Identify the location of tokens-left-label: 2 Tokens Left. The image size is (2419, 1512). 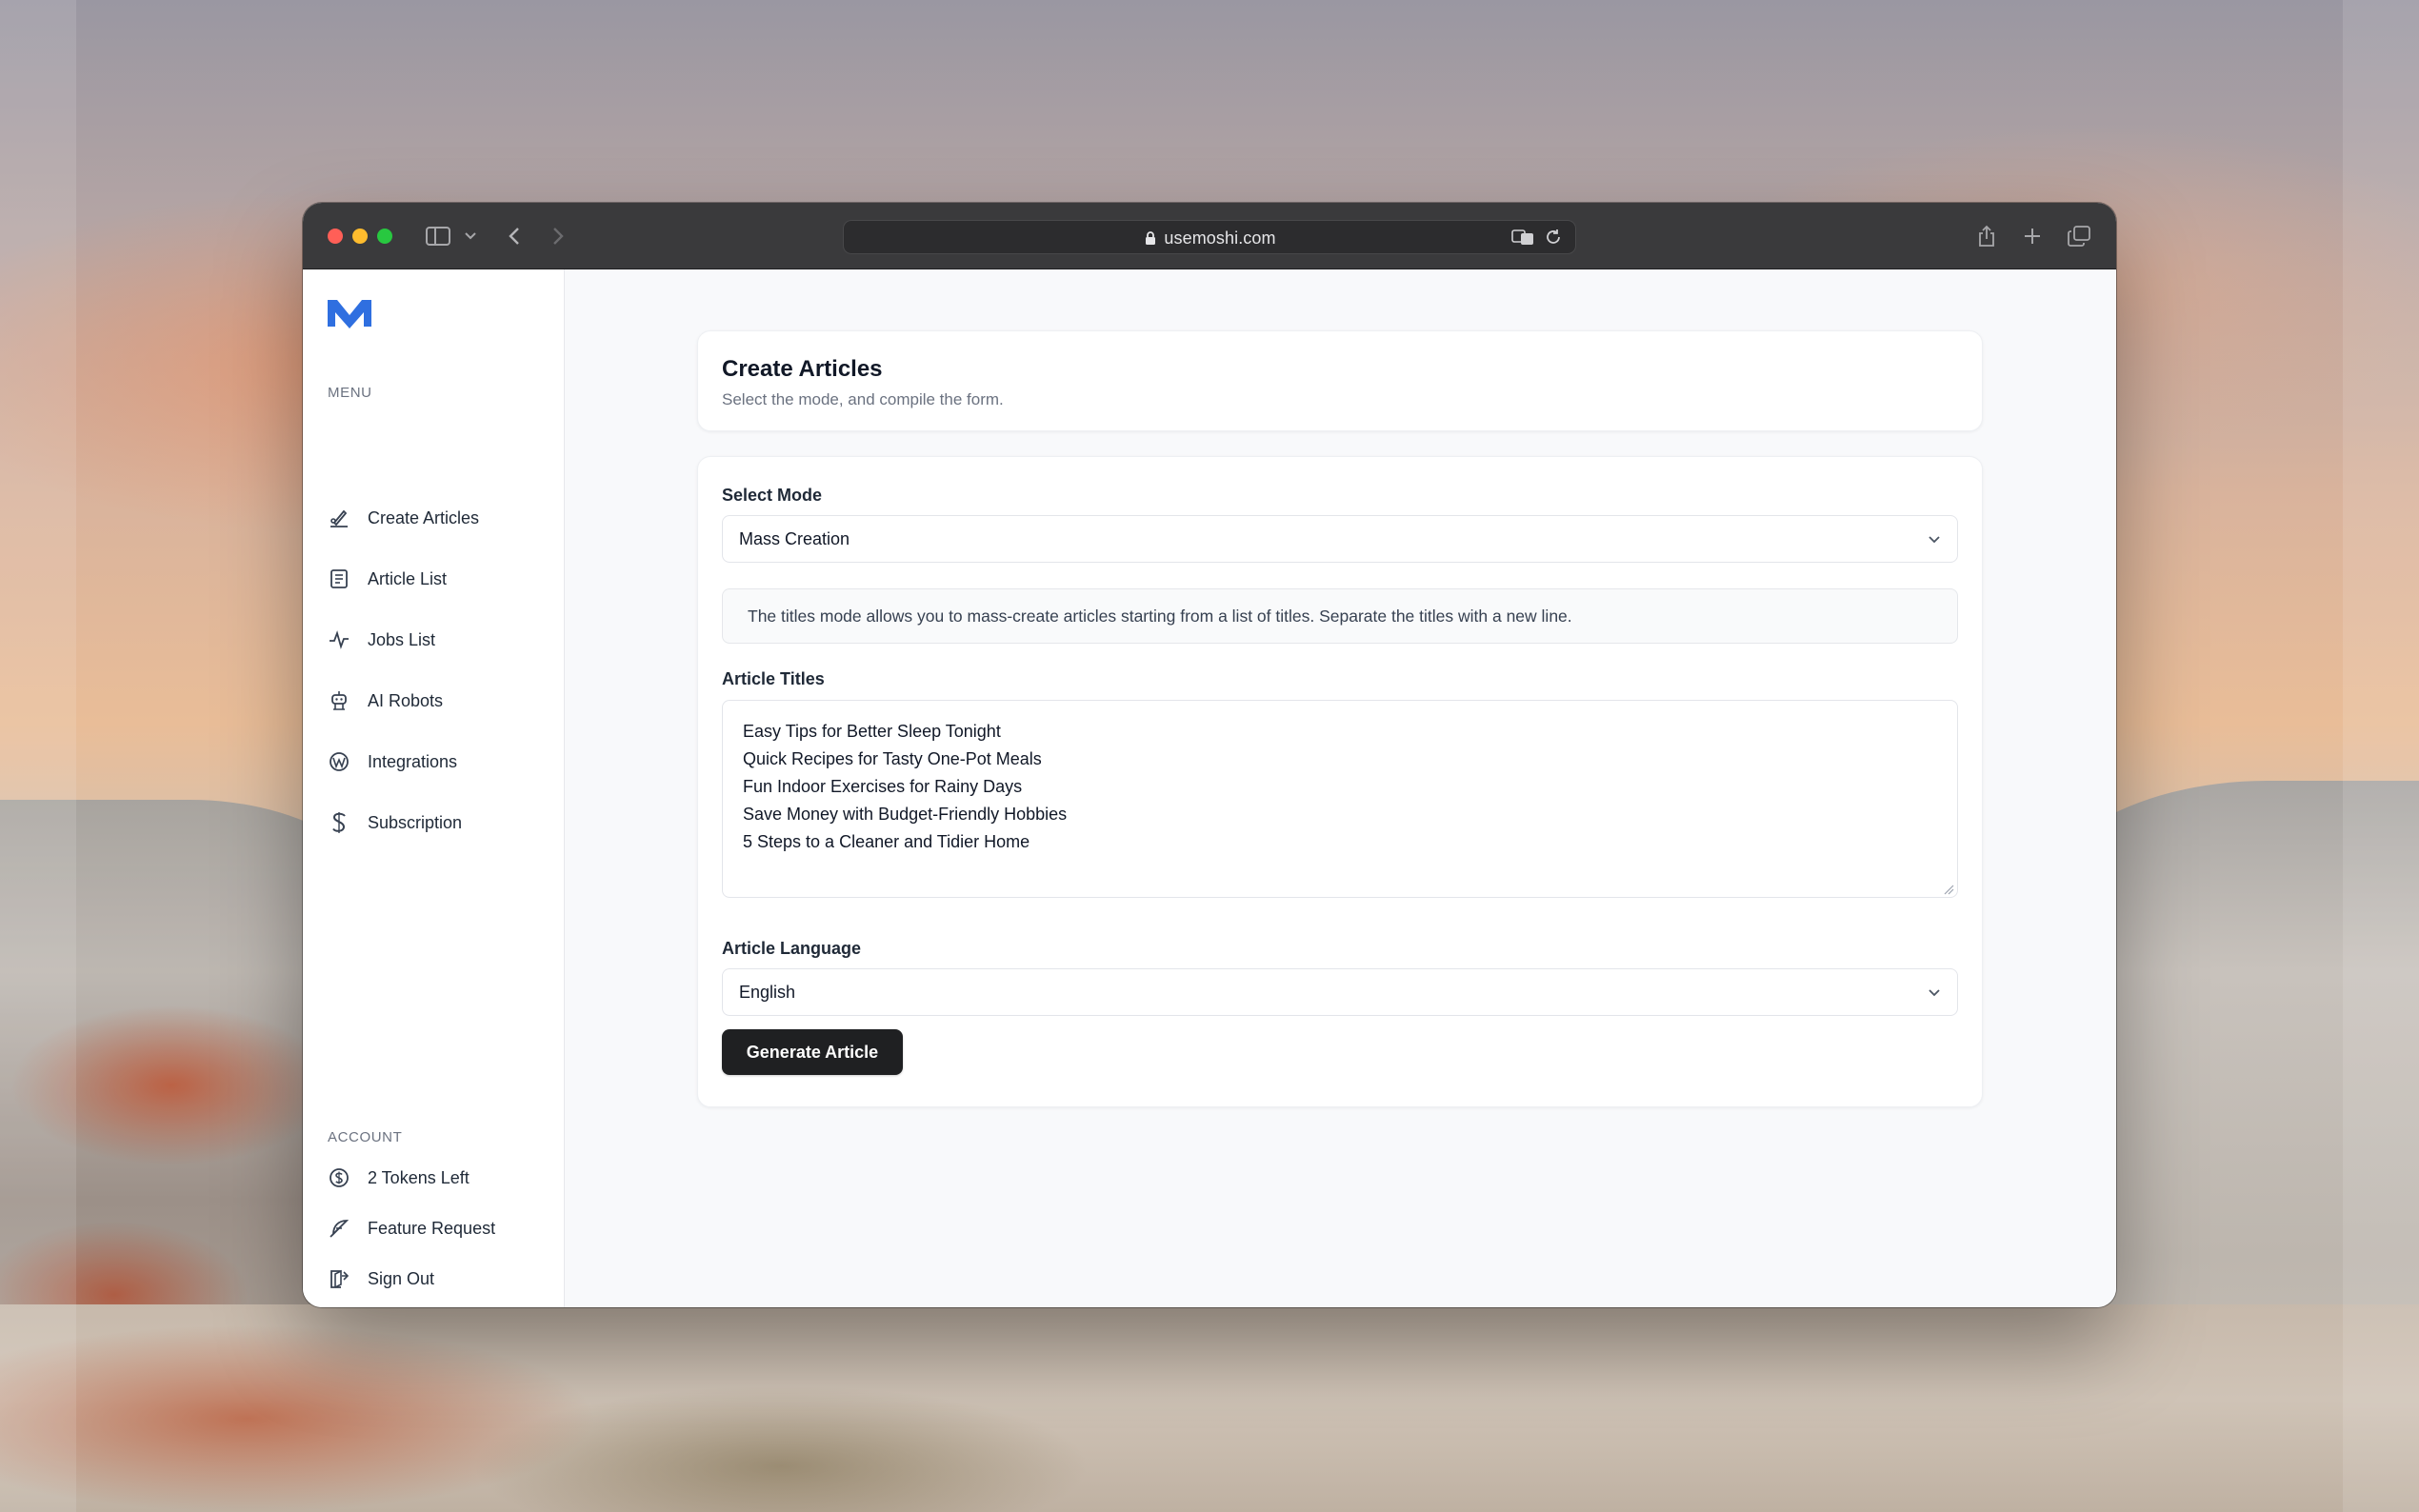
(419, 1177).